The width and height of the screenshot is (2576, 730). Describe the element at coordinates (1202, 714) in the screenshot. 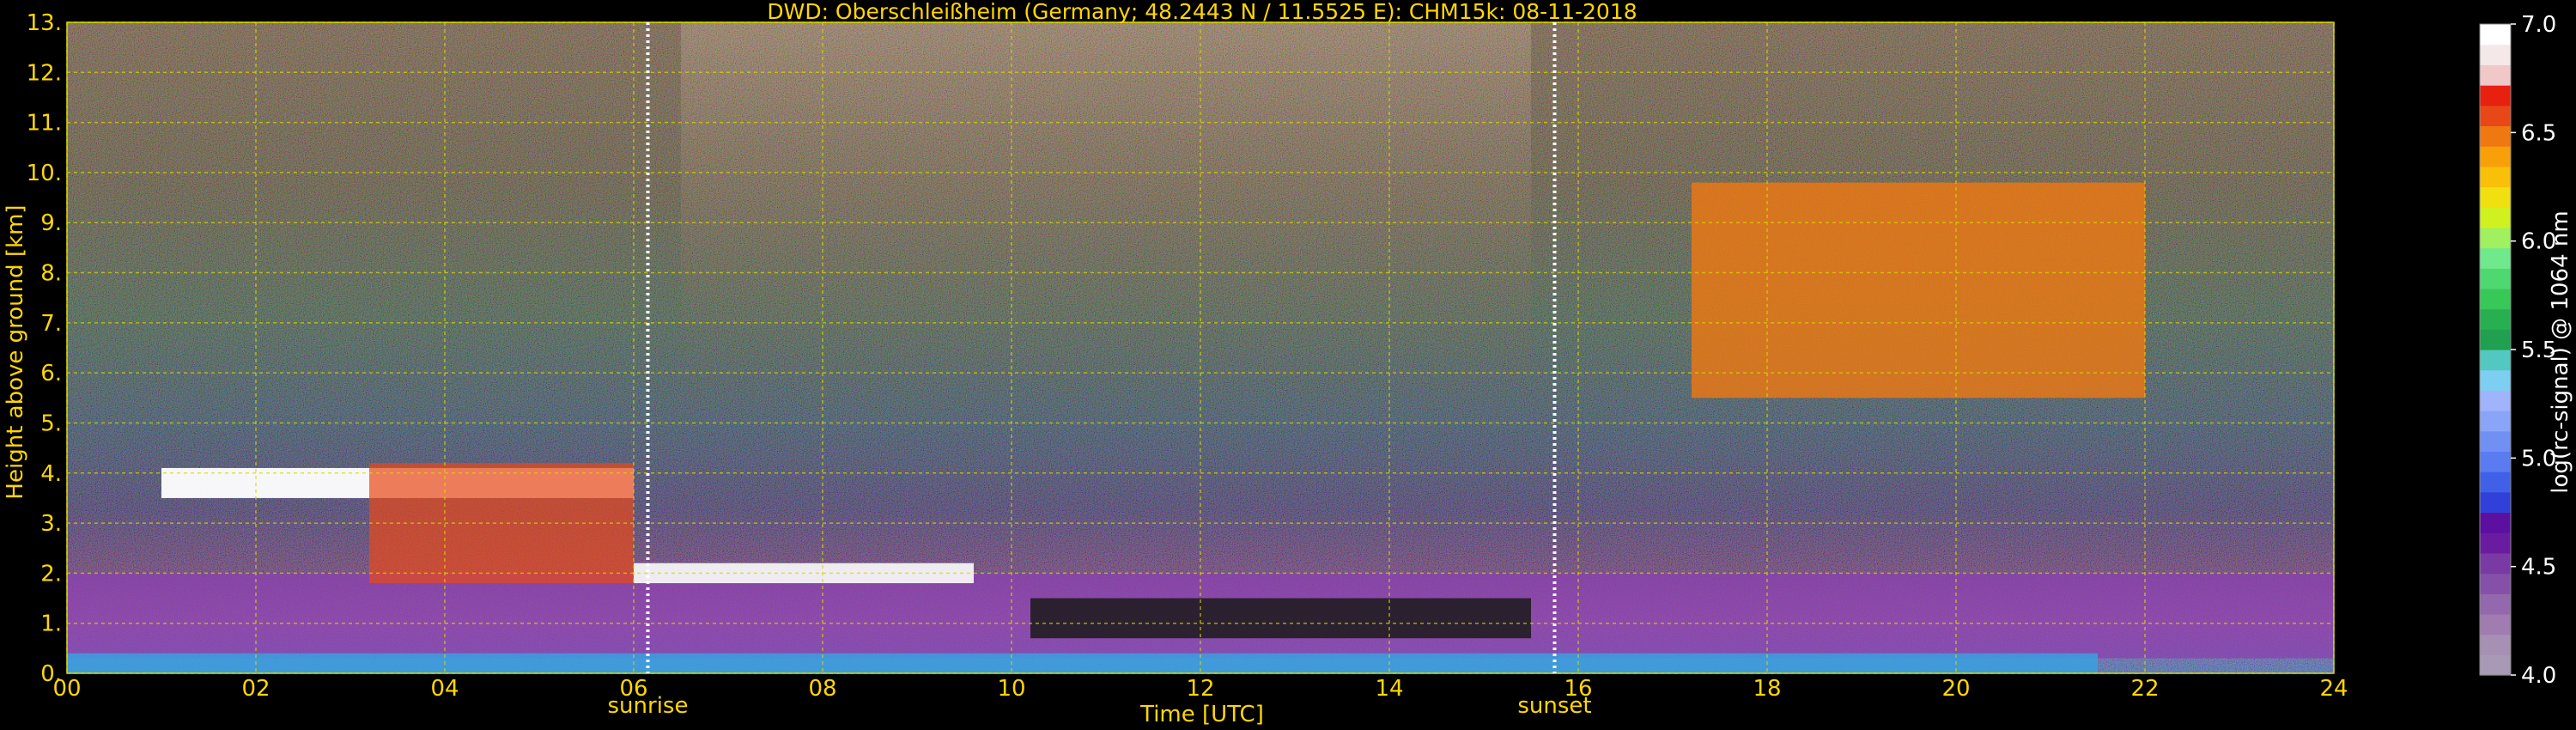

I see `x-axis-label: Time [UTC]` at that location.